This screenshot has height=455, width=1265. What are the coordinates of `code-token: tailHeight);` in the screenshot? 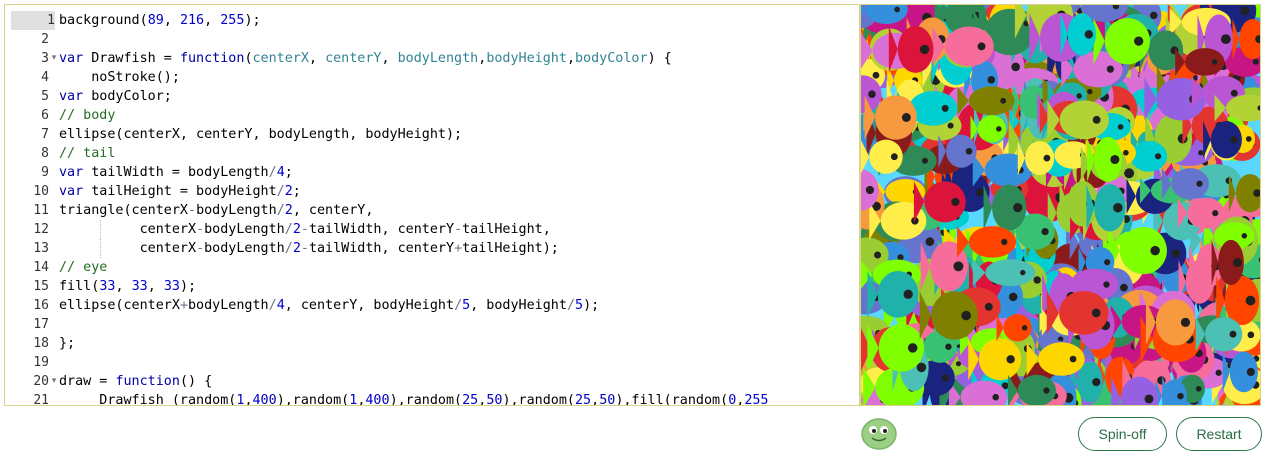 It's located at (510, 248).